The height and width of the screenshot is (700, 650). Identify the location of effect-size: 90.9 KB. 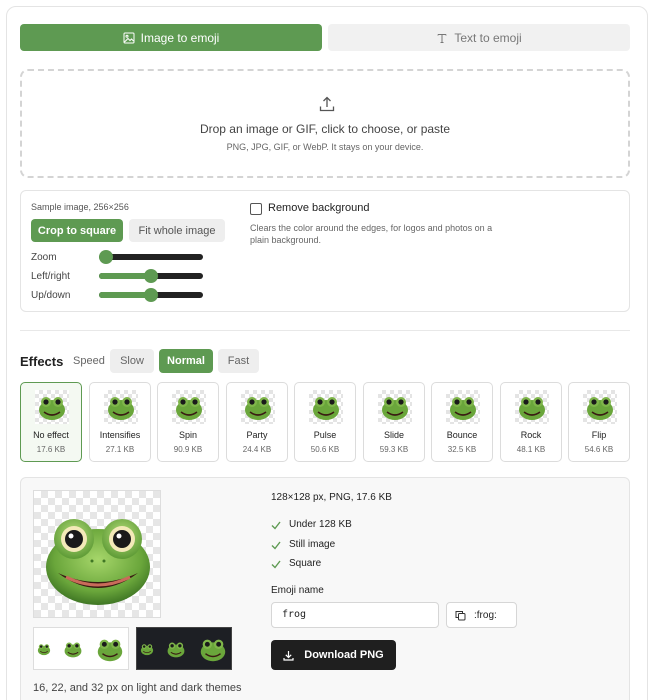
(188, 449).